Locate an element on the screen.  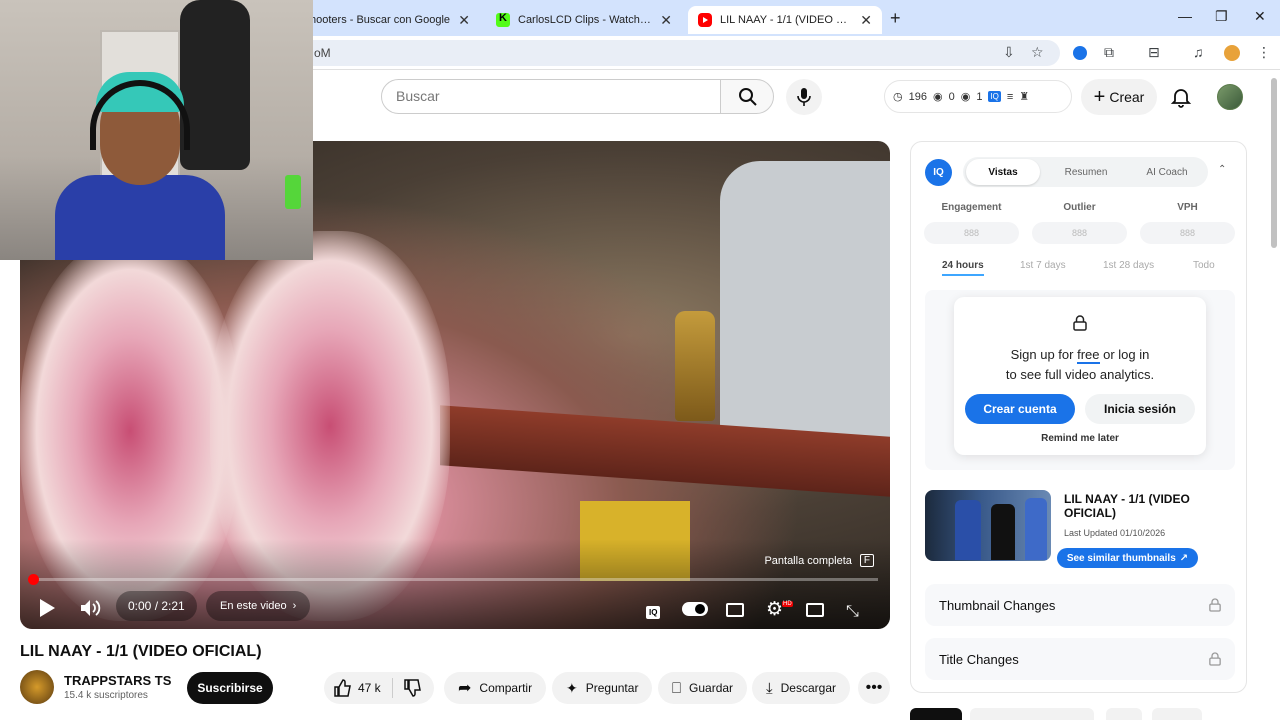
stats-widget: ◷ 196 ◉ 0 ◉ 1 IQ ≡ ♜ is located at coordinates (978, 96).